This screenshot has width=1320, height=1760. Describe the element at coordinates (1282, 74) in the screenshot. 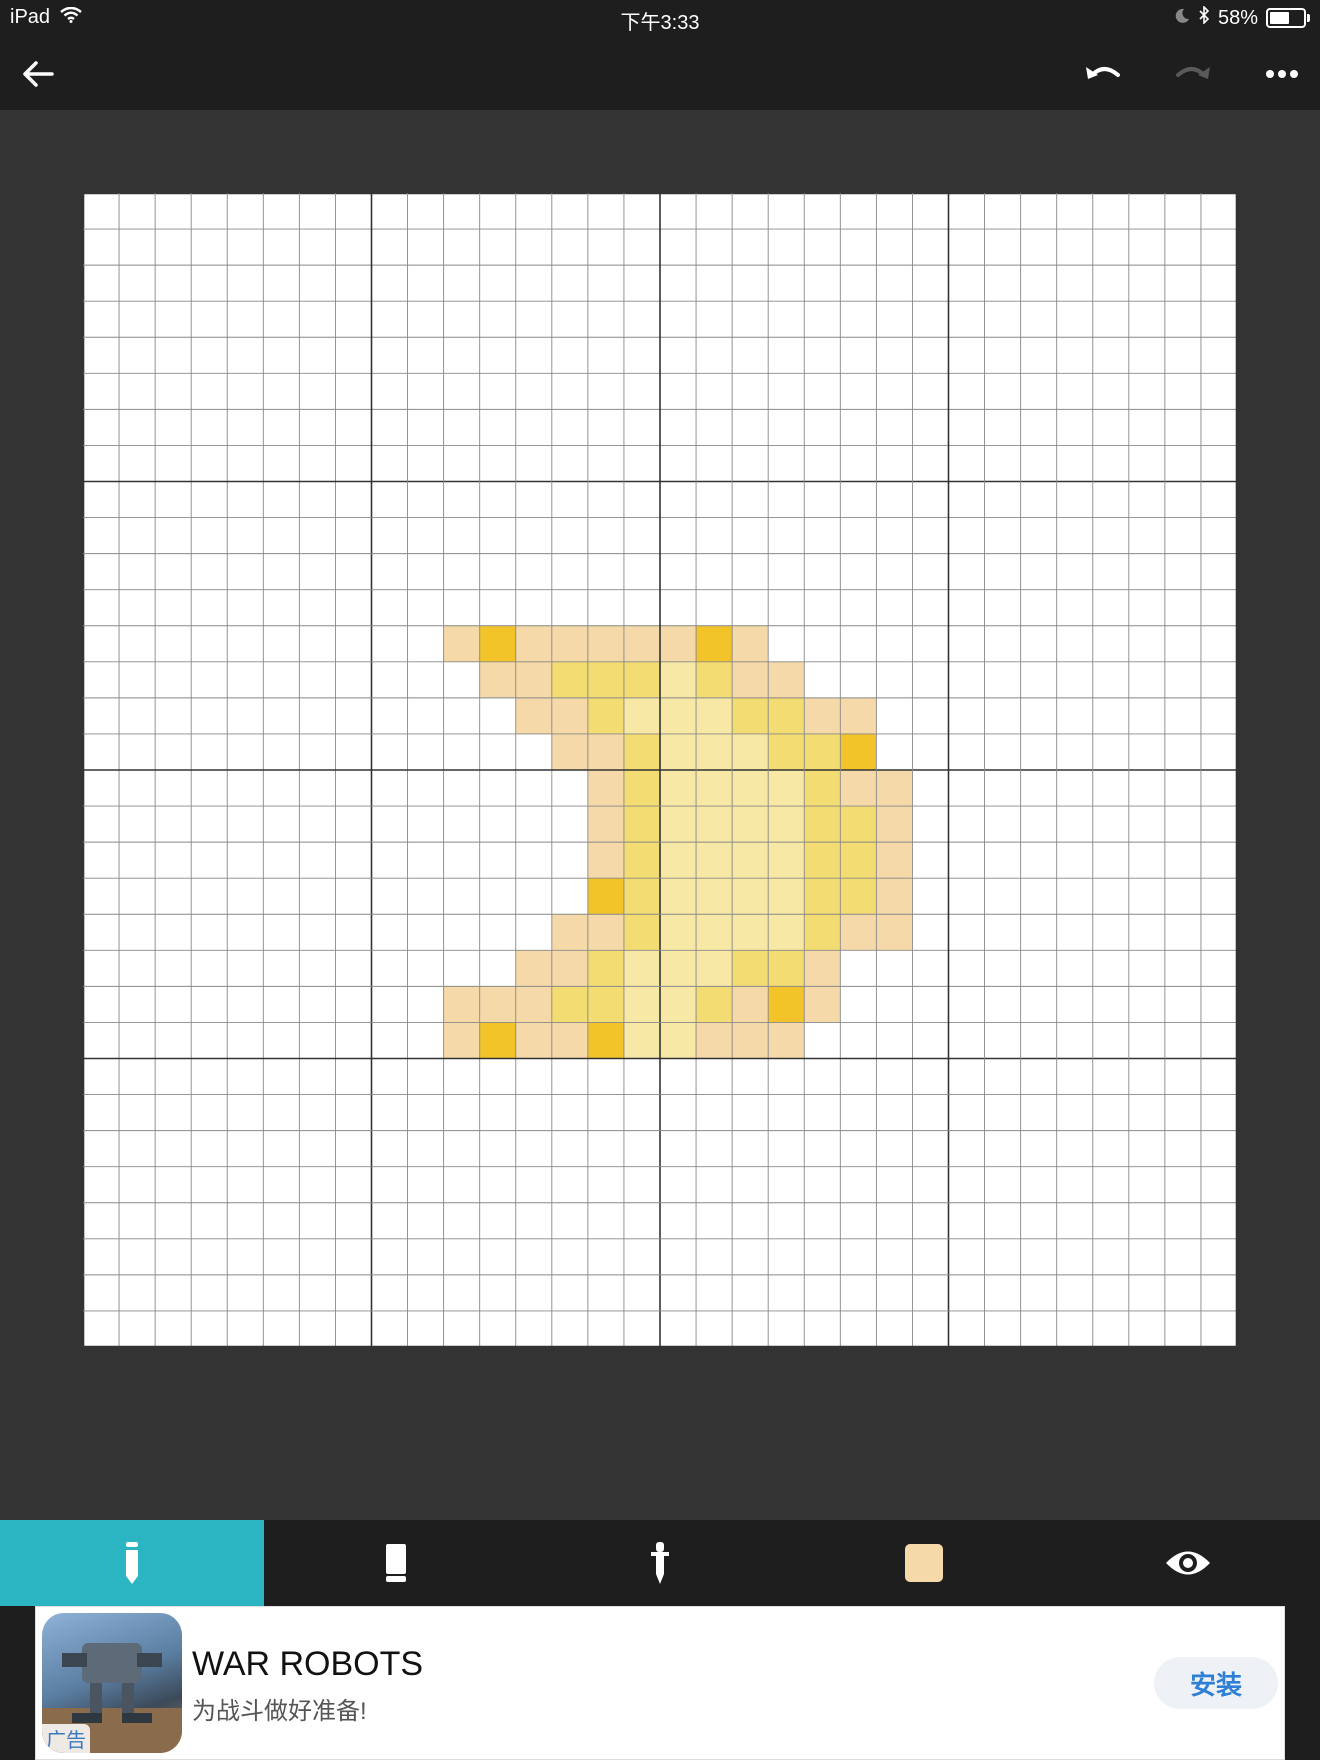

I see `more-button` at that location.